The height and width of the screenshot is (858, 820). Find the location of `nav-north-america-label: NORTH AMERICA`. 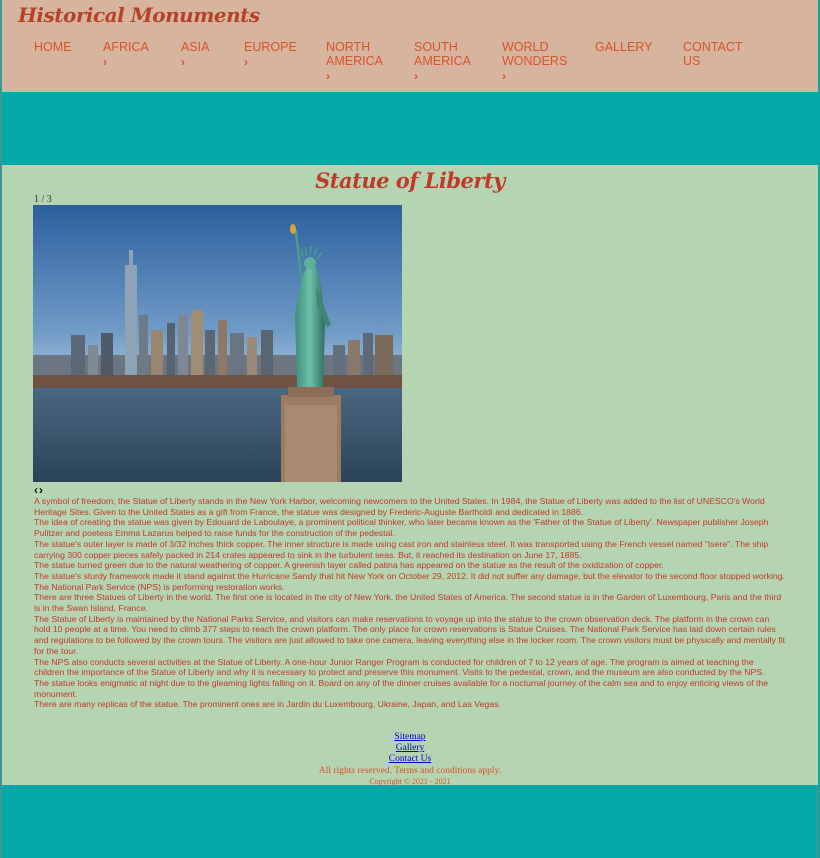

nav-north-america-label: NORTH AMERICA is located at coordinates (354, 54).